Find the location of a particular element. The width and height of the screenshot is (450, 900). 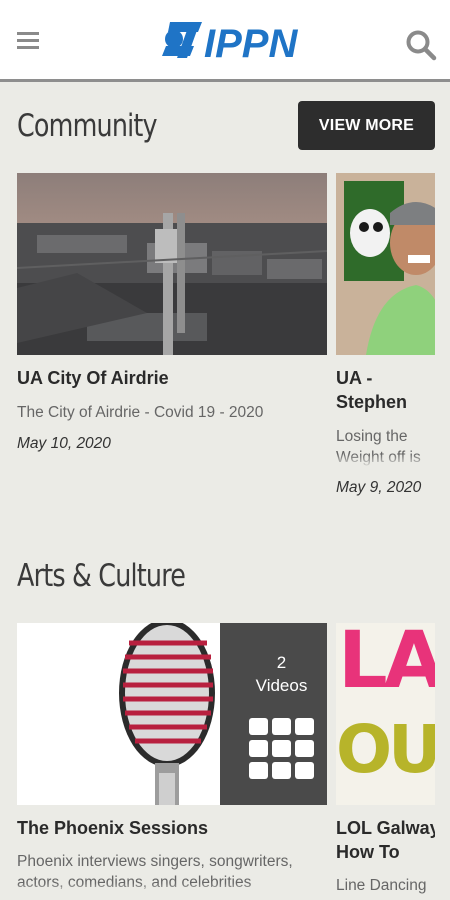

thumbnail-lol-galway: LA OUT is located at coordinates (385, 714).